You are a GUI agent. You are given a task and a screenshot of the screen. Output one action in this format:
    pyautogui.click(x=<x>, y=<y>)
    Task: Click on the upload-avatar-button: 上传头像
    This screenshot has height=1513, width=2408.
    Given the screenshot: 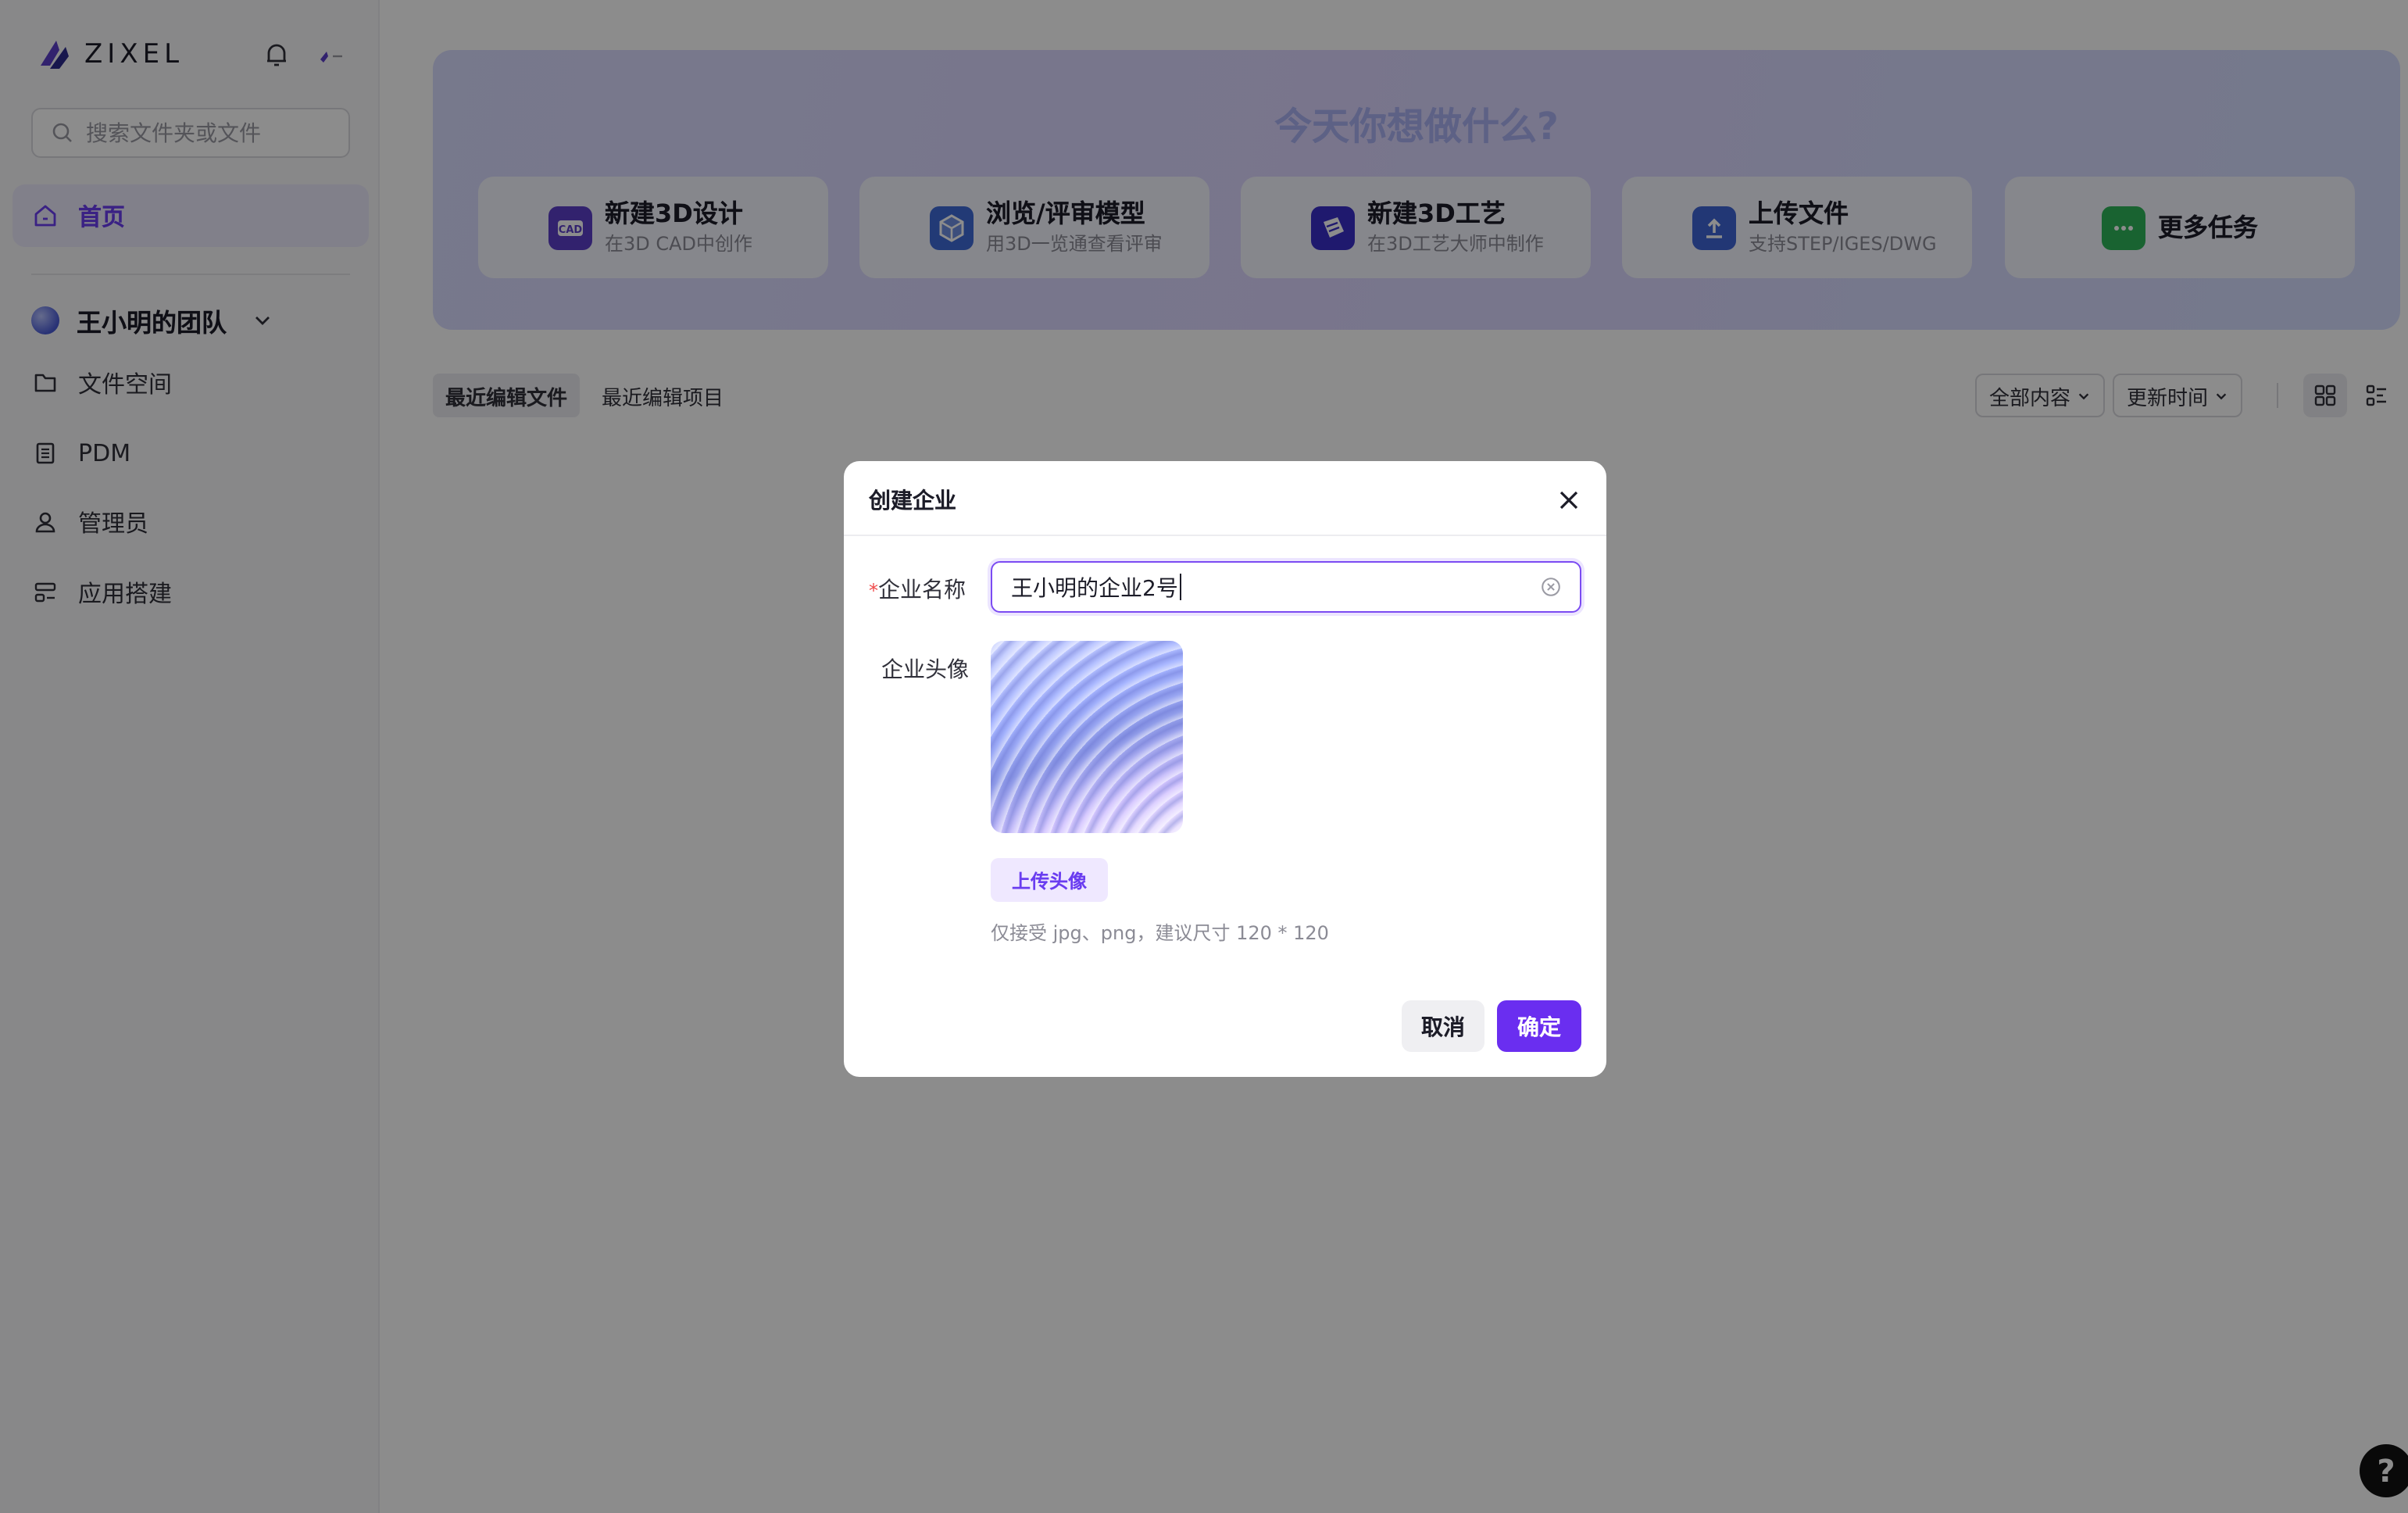 What is the action you would take?
    pyautogui.click(x=1049, y=880)
    